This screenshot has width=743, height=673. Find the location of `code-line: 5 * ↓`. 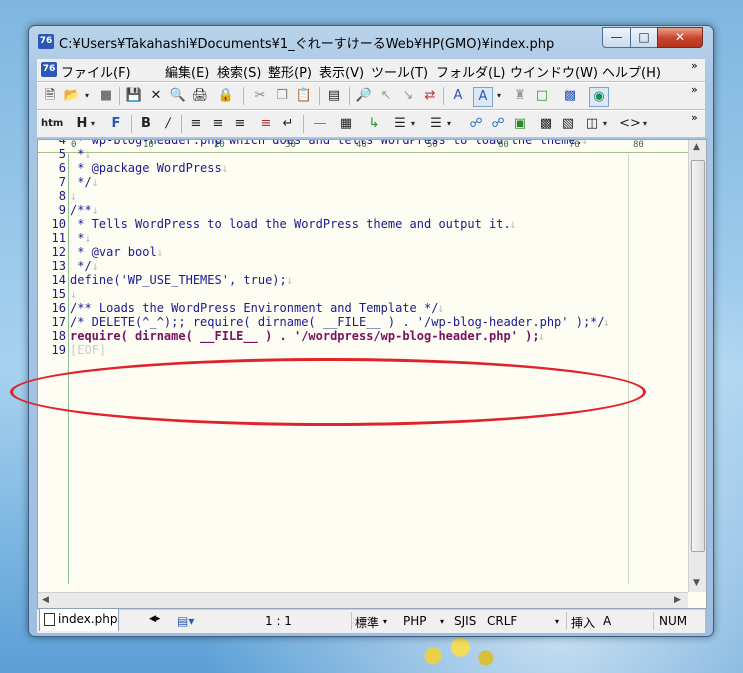

code-line: 5 * ↓ is located at coordinates (65, 154).